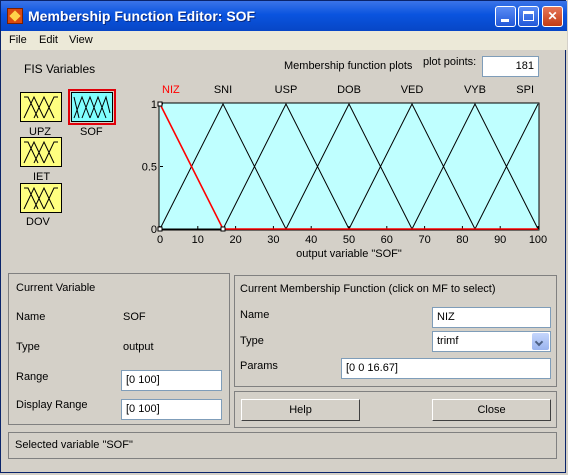 The height and width of the screenshot is (475, 568). Describe the element at coordinates (491, 410) in the screenshot. I see `close-button: Close` at that location.